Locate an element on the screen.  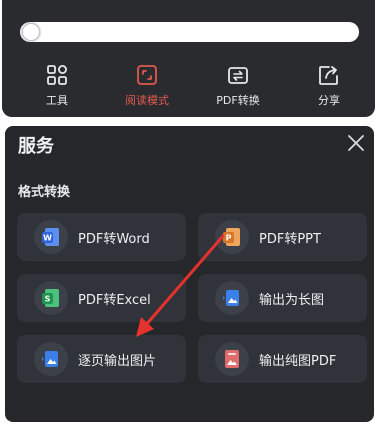
svg-text: S is located at coordinates (48, 299).